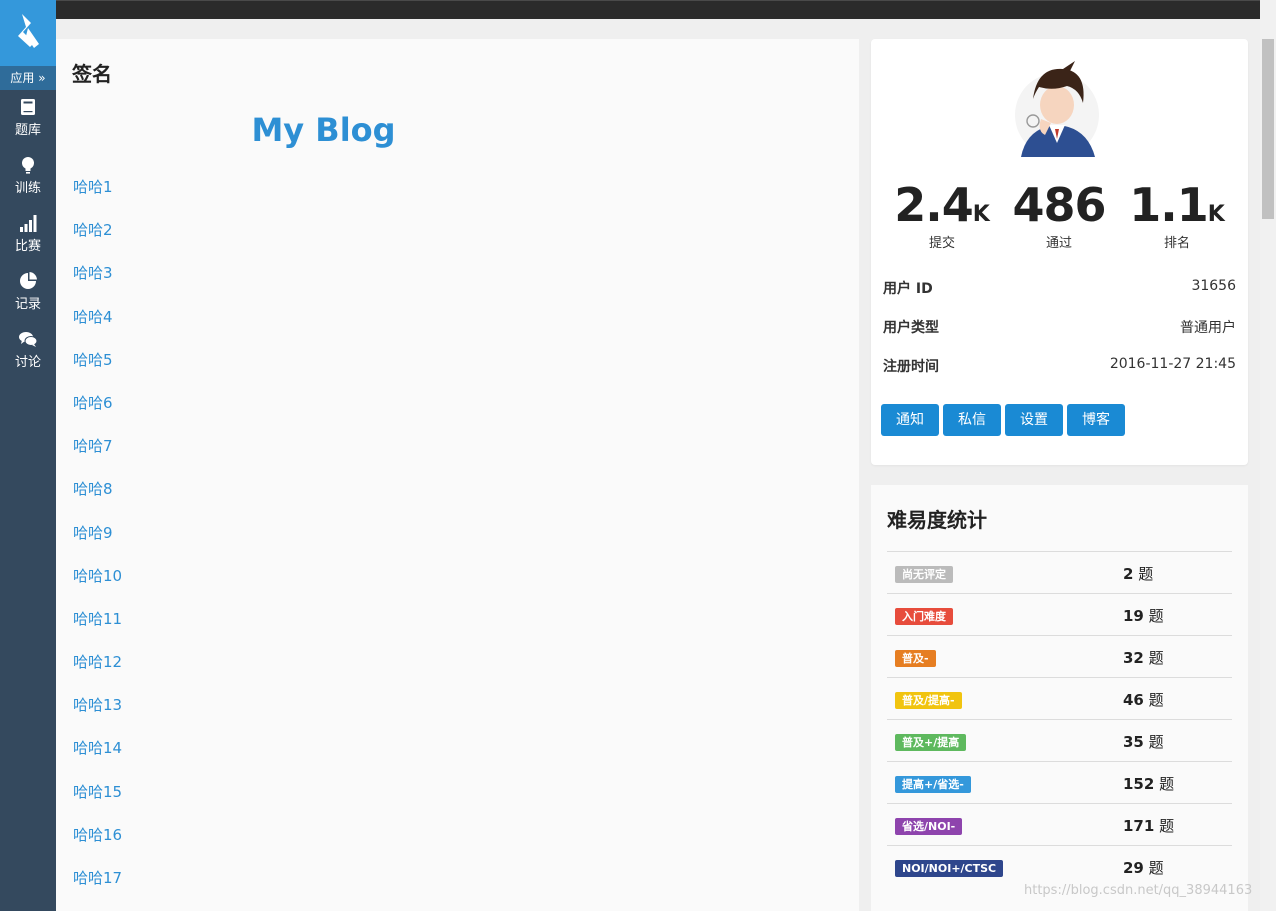  What do you see at coordinates (1059, 205) in the screenshot?
I see `stat-value: 486` at bounding box center [1059, 205].